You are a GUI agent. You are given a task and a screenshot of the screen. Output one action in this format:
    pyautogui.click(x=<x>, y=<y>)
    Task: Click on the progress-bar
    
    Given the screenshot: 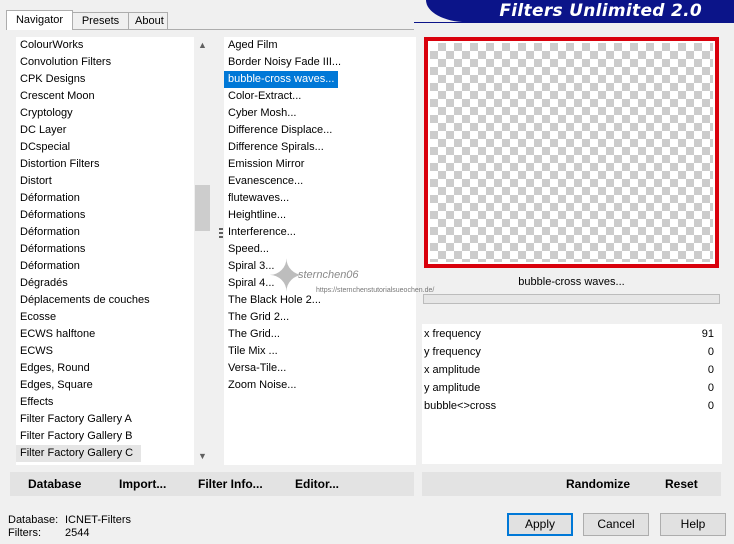 What is the action you would take?
    pyautogui.click(x=571, y=299)
    